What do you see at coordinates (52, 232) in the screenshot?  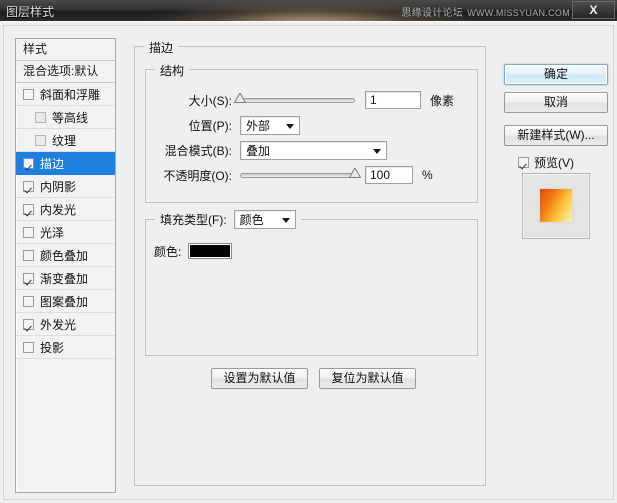 I see `sidebar-item-label: 光泽` at bounding box center [52, 232].